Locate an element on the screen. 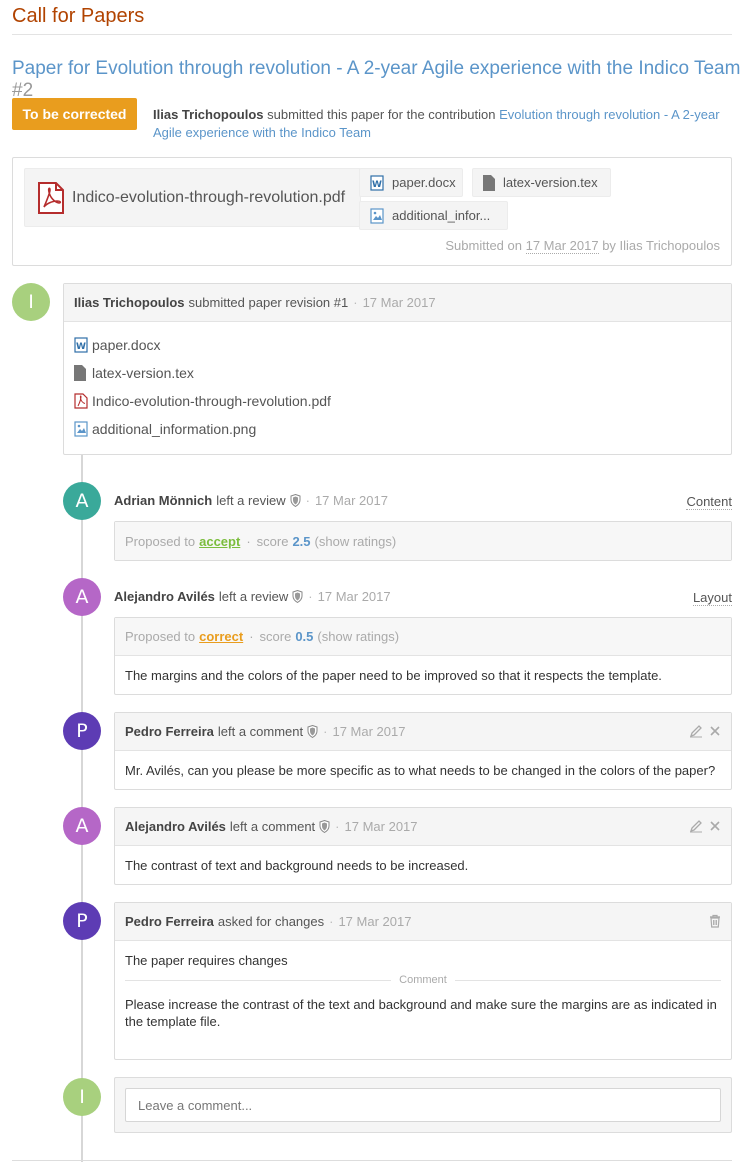 The image size is (745, 1174). review-group-label: Layout is located at coordinates (712, 598).